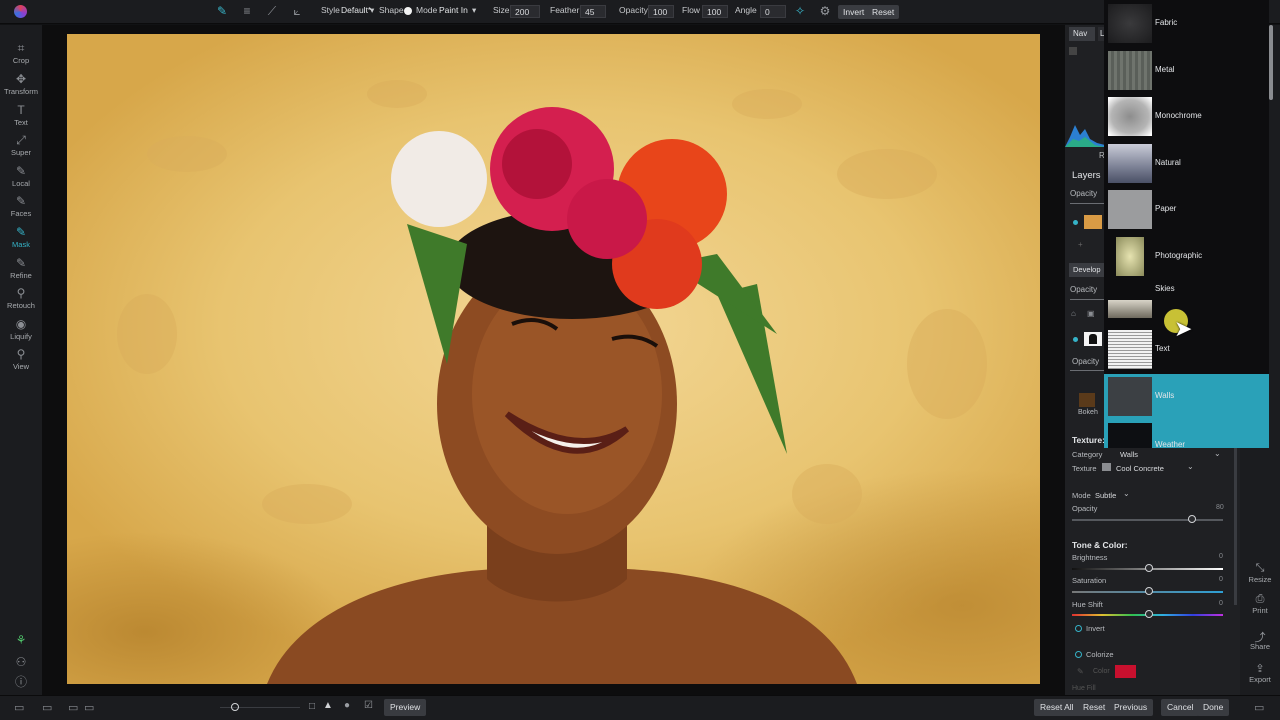 Image resolution: width=1280 pixels, height=720 pixels. I want to click on tool-local: ✎ Local, so click(21, 176).